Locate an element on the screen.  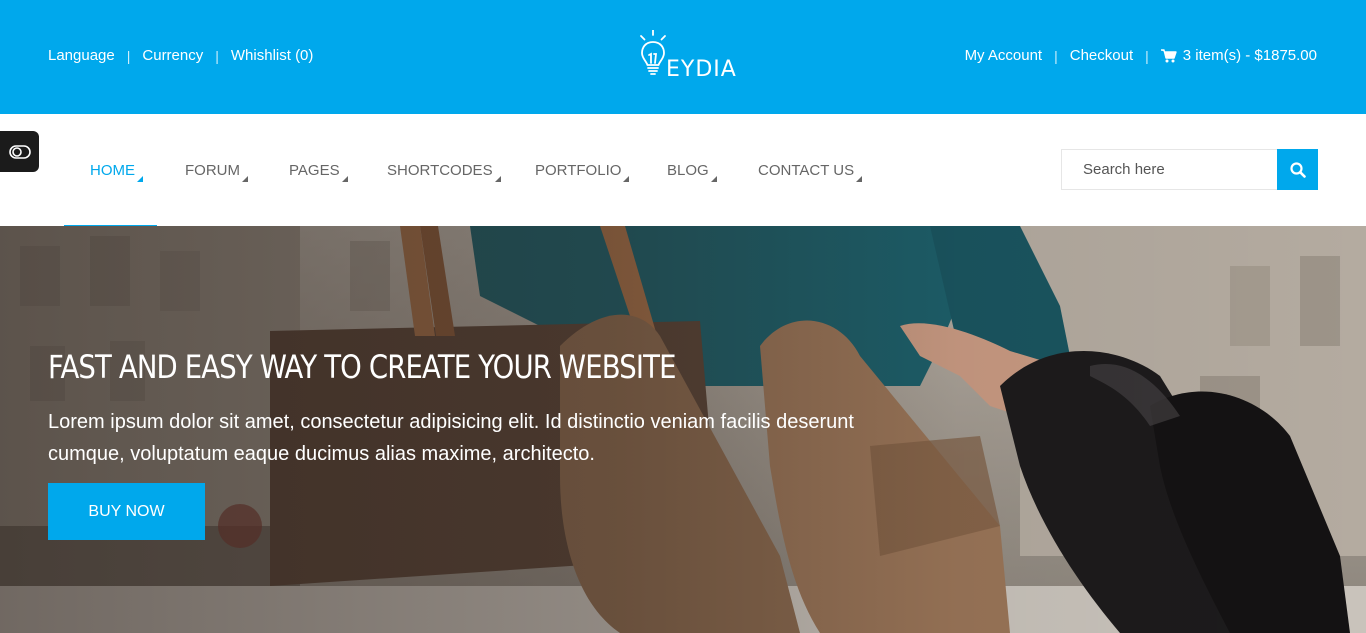
logo-text: EYDIA is located at coordinates (701, 69).